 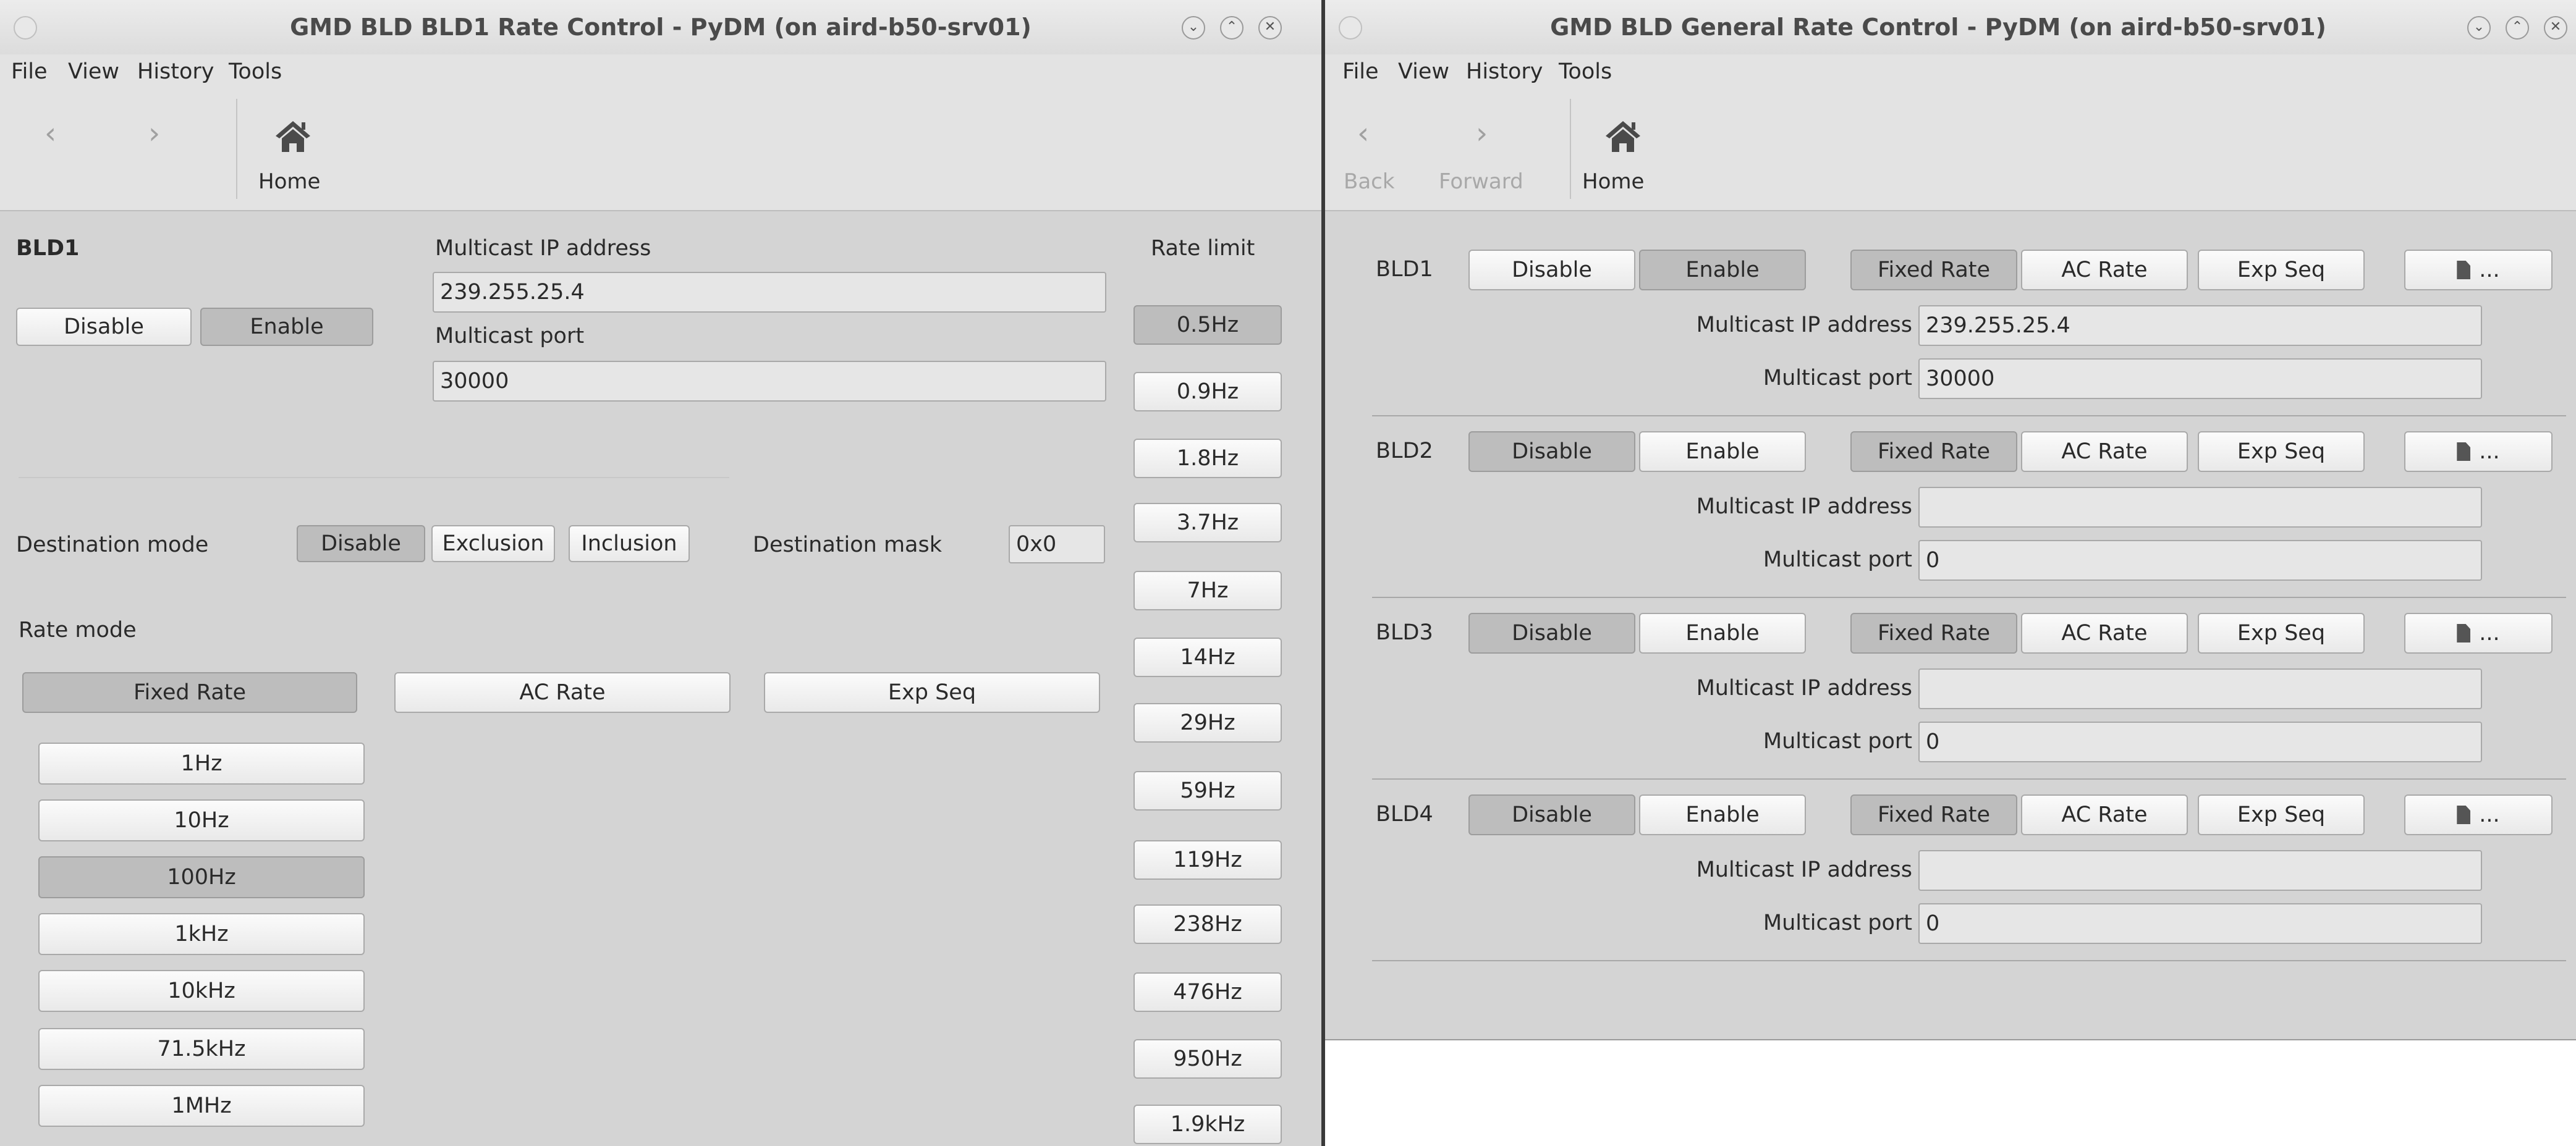 What do you see at coordinates (1207, 1124) in the screenshot?
I see `rate-limit-1-9khz-button: 1.9kHz` at bounding box center [1207, 1124].